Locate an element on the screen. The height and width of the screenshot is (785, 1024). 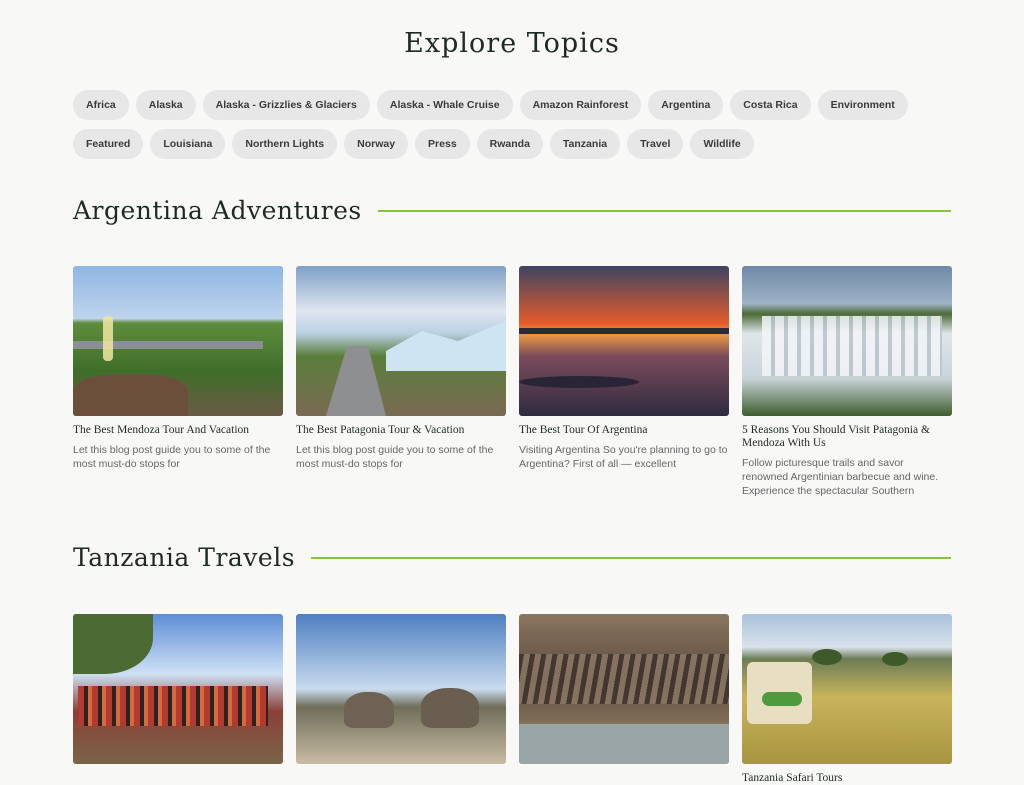
walkway-shape is located at coordinates (356, 381).